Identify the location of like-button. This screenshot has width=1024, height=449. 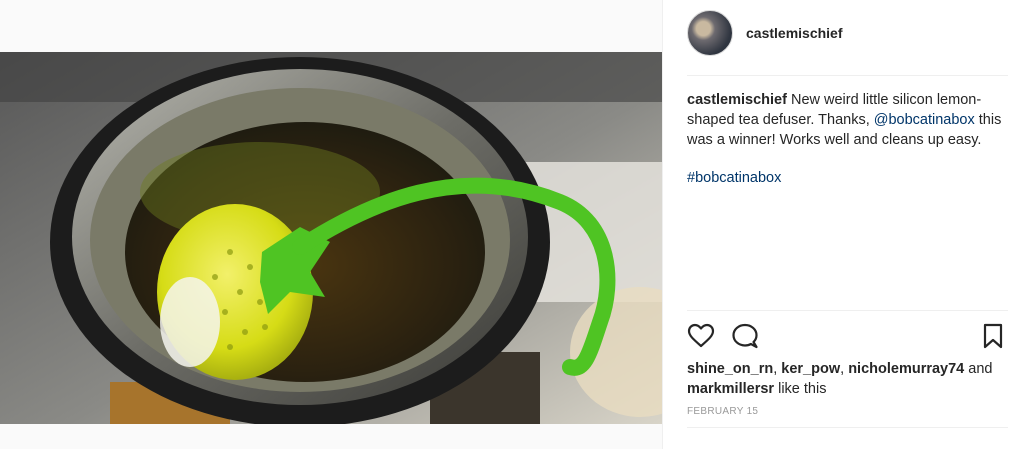
(701, 336).